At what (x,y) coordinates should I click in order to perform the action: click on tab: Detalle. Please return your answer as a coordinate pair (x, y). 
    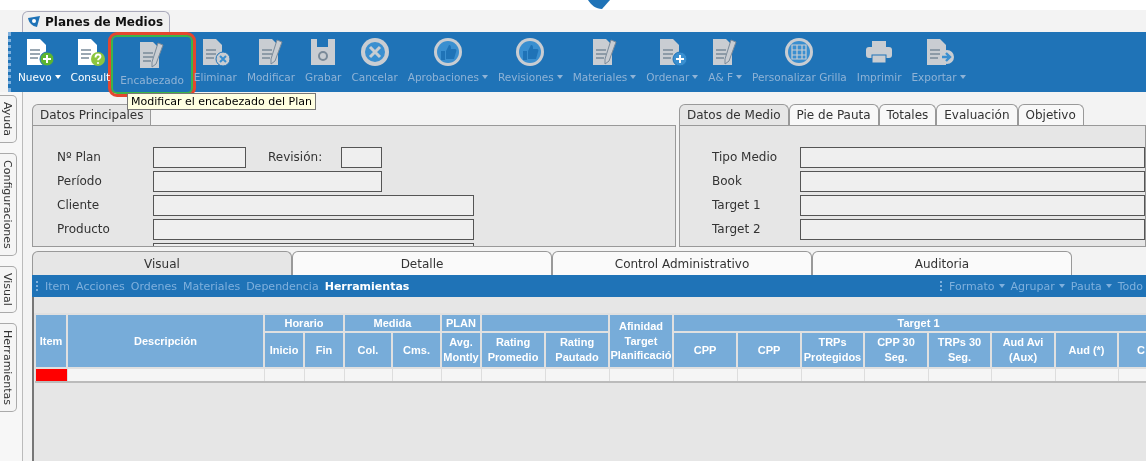
    Looking at the image, I should click on (422, 263).